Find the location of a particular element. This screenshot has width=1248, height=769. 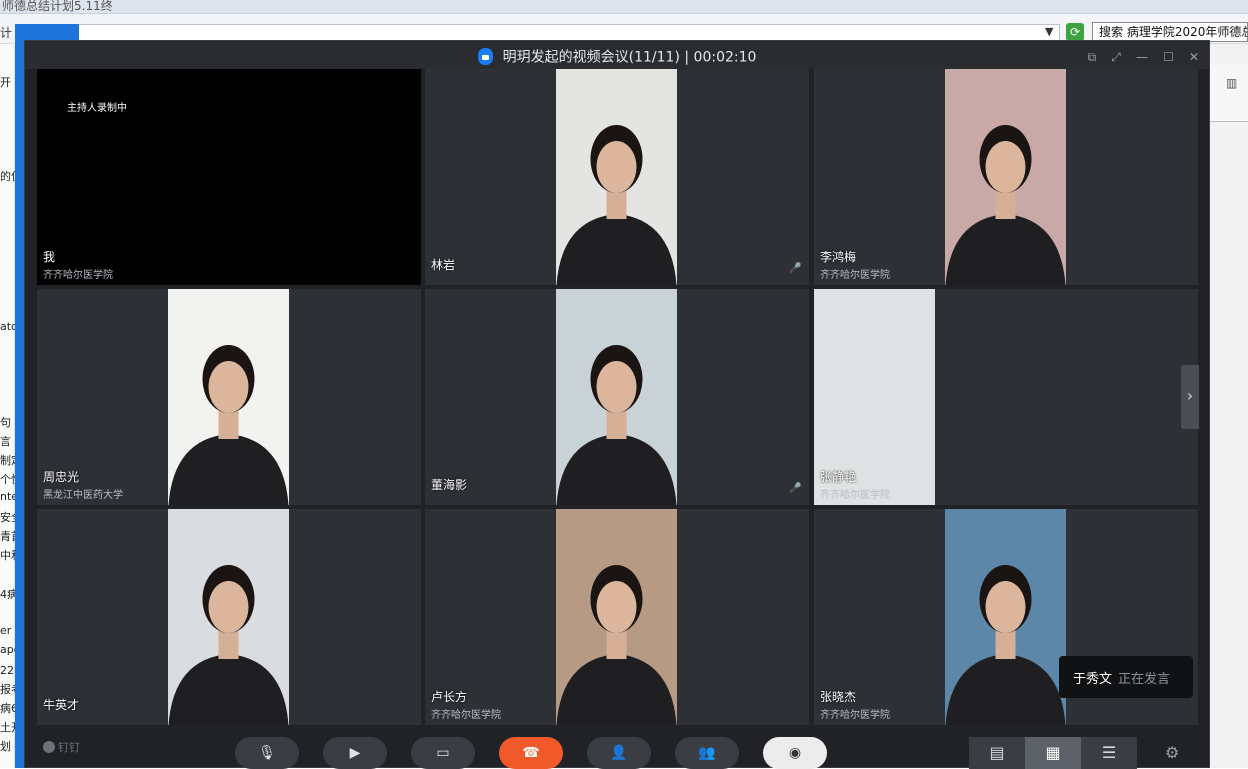

background-fragment: 病6.1 is located at coordinates (7, 708).